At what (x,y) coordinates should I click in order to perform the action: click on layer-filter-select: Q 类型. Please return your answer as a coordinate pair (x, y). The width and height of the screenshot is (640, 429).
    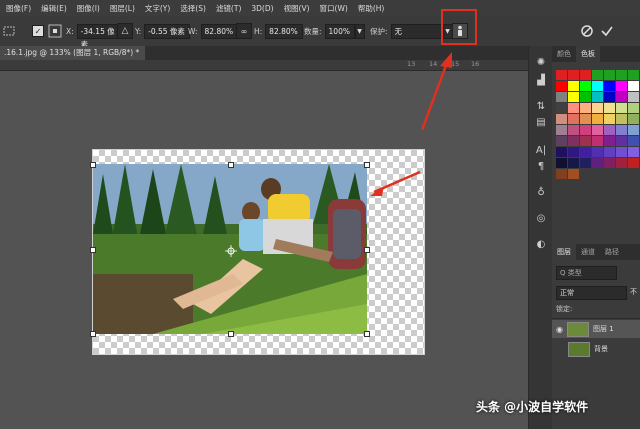
    Looking at the image, I should click on (586, 273).